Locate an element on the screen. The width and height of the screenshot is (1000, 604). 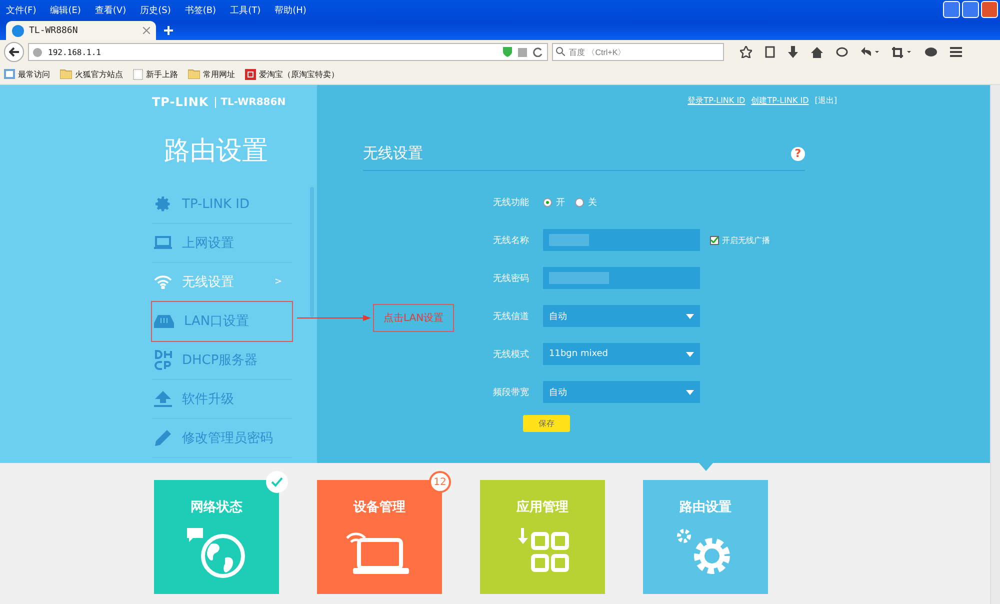
sidebar-item: 无线设置 > is located at coordinates (222, 282).